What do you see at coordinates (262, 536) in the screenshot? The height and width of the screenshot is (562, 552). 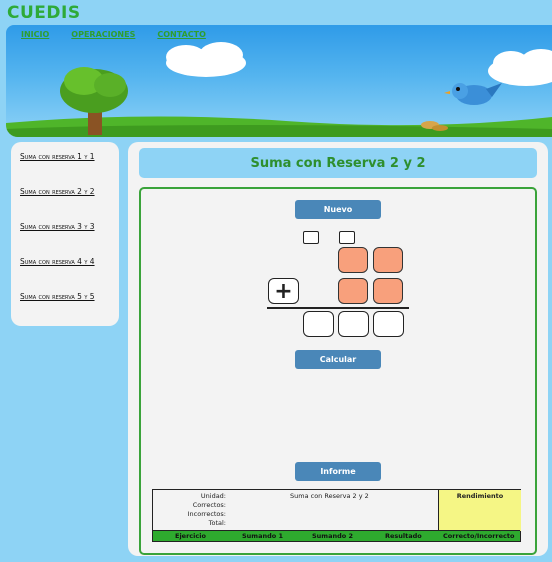 I see `col-sumando-1: Sumando 1` at bounding box center [262, 536].